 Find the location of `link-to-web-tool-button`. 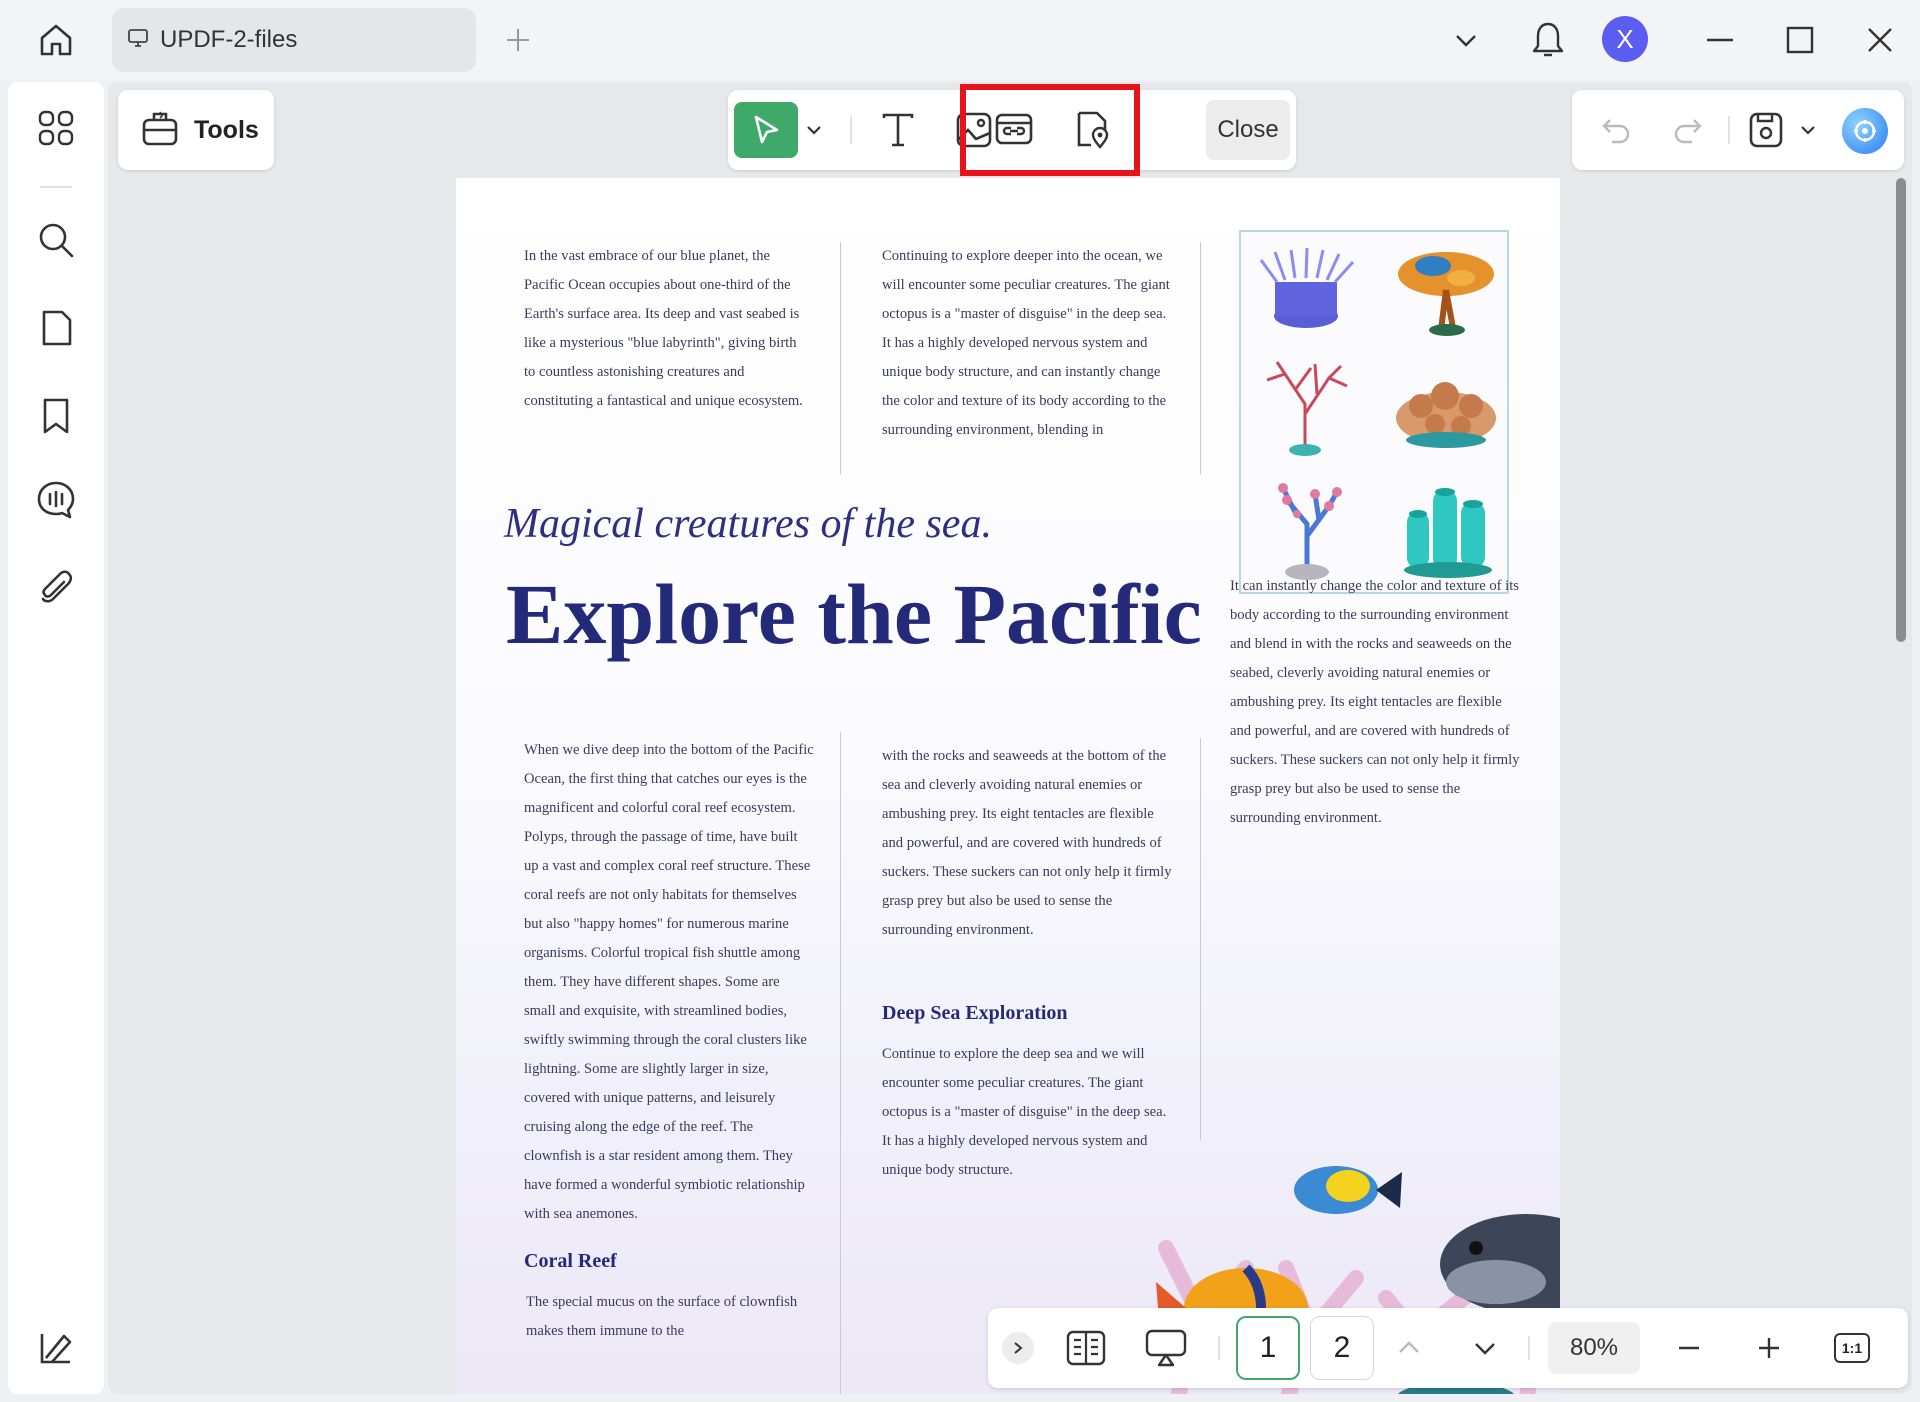

link-to-web-tool-button is located at coordinates (1014, 130).